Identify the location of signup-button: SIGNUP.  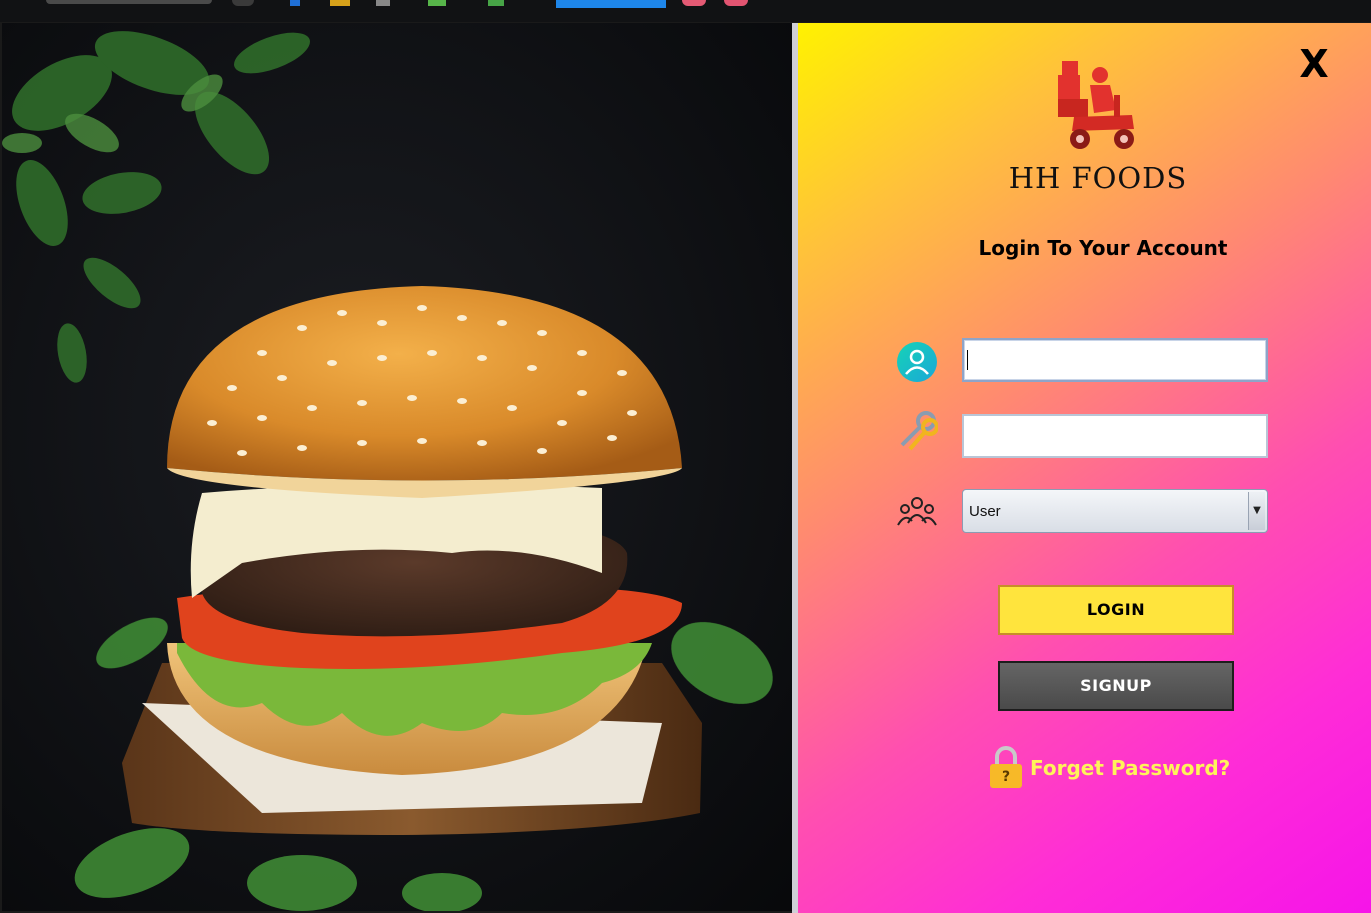
(1116, 686).